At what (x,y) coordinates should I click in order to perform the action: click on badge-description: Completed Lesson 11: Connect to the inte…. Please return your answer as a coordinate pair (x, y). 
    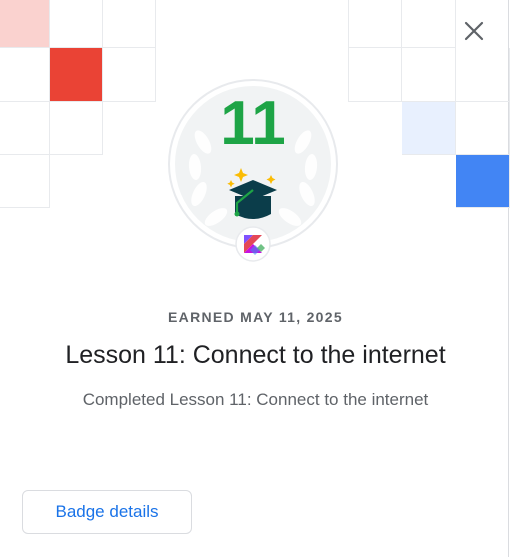
    Looking at the image, I should click on (255, 399).